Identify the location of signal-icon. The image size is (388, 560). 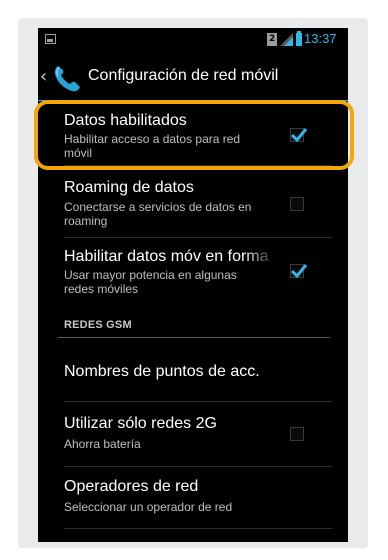
(288, 41).